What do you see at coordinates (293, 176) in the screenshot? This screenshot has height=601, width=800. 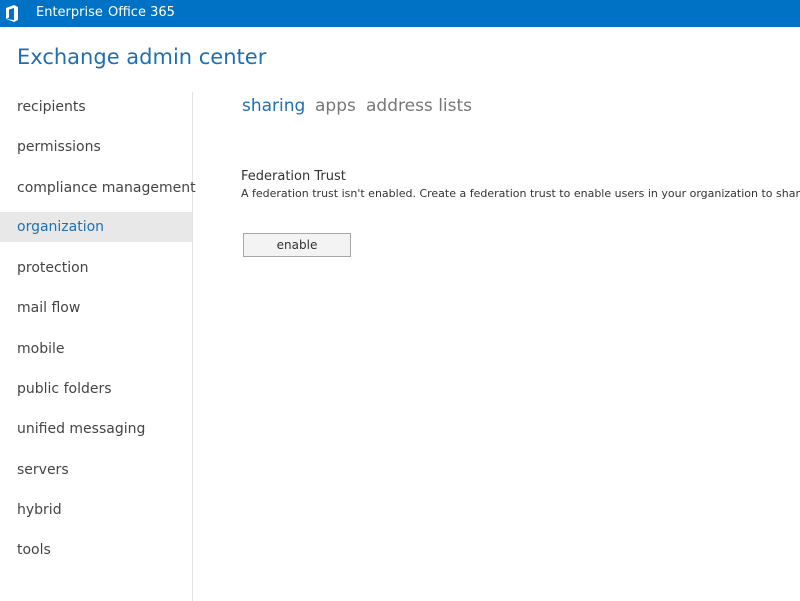 I see `federation-trust-title: Federation Trust` at bounding box center [293, 176].